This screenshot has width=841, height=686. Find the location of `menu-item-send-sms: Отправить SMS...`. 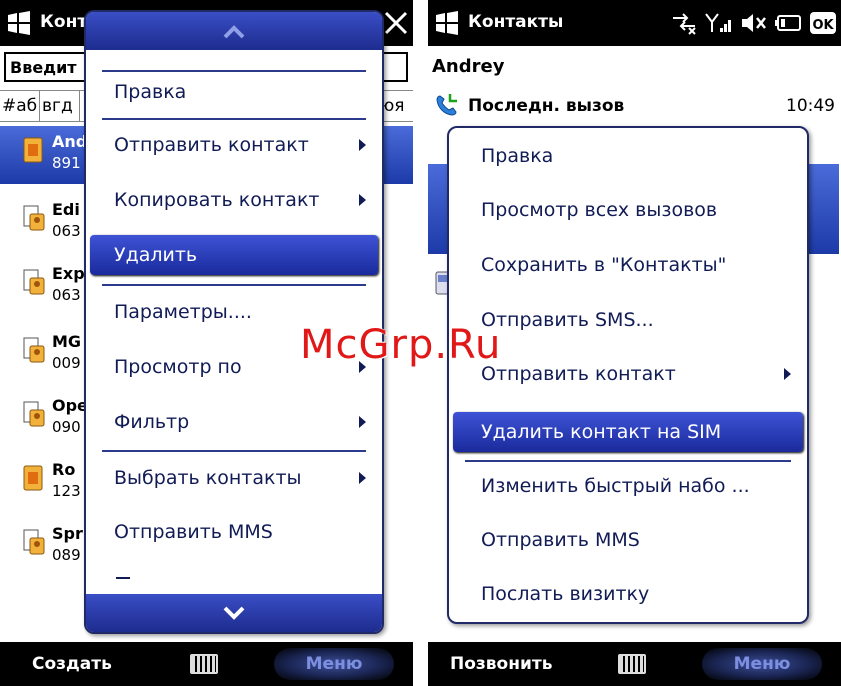

menu-item-send-sms: Отправить SMS... is located at coordinates (628, 320).